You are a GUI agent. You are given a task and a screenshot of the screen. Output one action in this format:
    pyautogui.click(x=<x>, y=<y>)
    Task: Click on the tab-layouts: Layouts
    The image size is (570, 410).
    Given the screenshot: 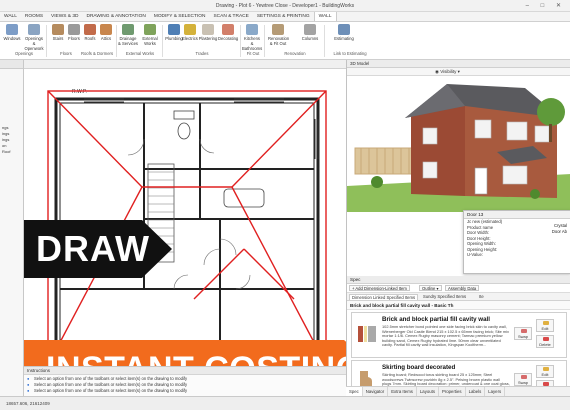 What is the action you would take?
    pyautogui.click(x=428, y=391)
    